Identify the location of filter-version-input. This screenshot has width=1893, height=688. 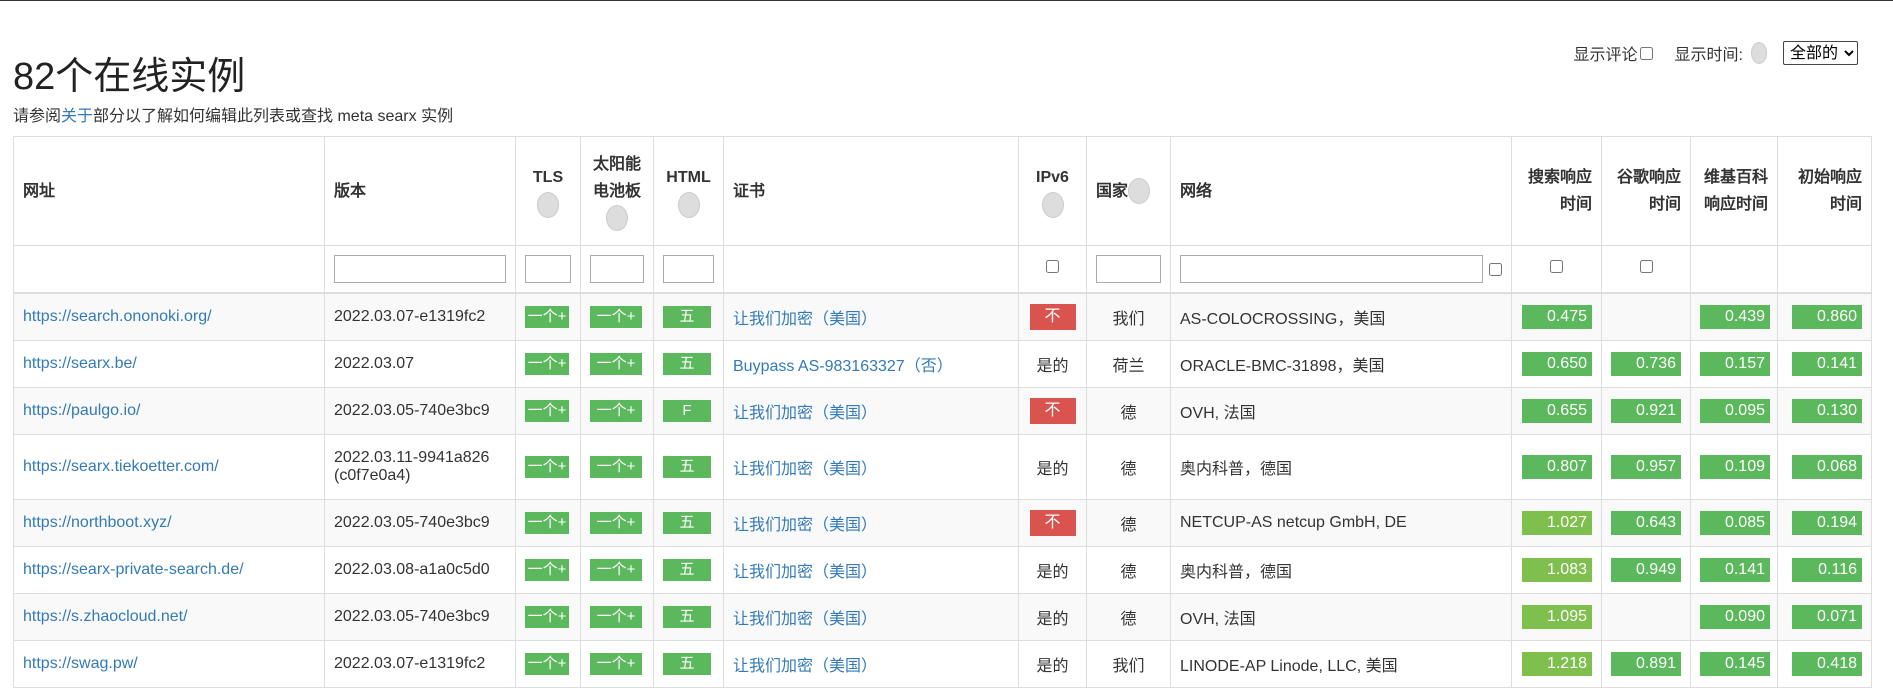
(420, 269).